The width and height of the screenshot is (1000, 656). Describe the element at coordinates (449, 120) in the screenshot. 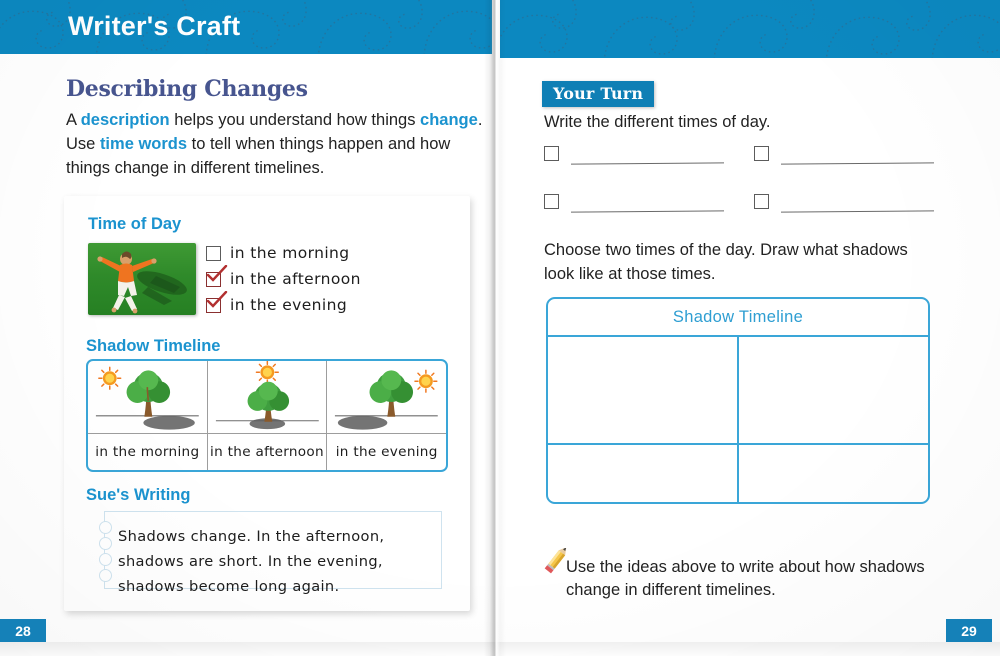

I see `keyword-change: change` at that location.